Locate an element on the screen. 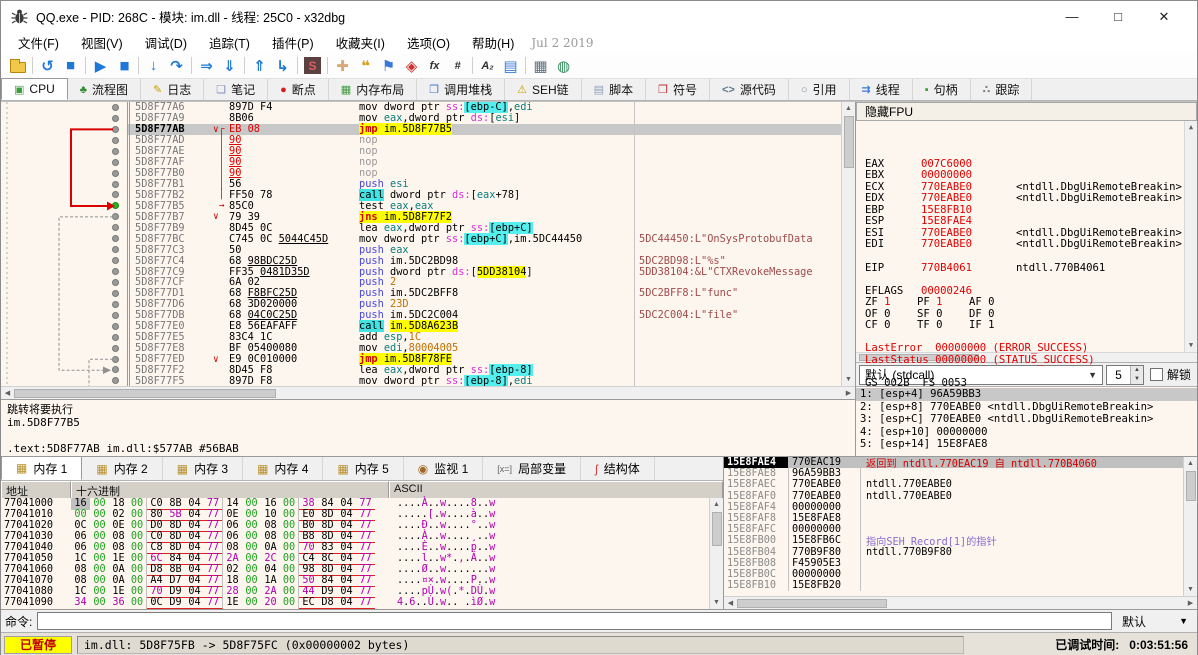 This screenshot has width=1198, height=655. register-line: EIP 770B4061 ntdll.770B4061 is located at coordinates (1024, 268).